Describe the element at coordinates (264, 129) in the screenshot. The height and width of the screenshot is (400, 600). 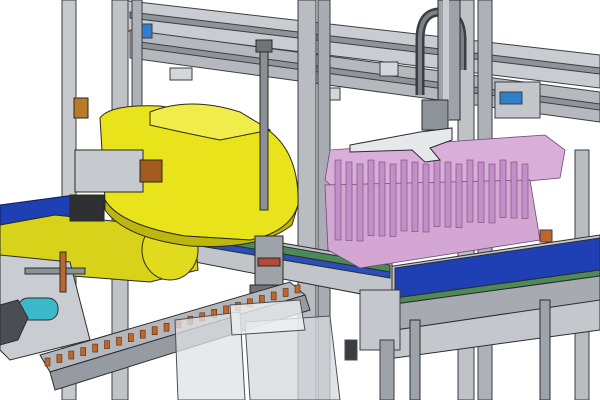
I see `robot-quill-shaft` at that location.